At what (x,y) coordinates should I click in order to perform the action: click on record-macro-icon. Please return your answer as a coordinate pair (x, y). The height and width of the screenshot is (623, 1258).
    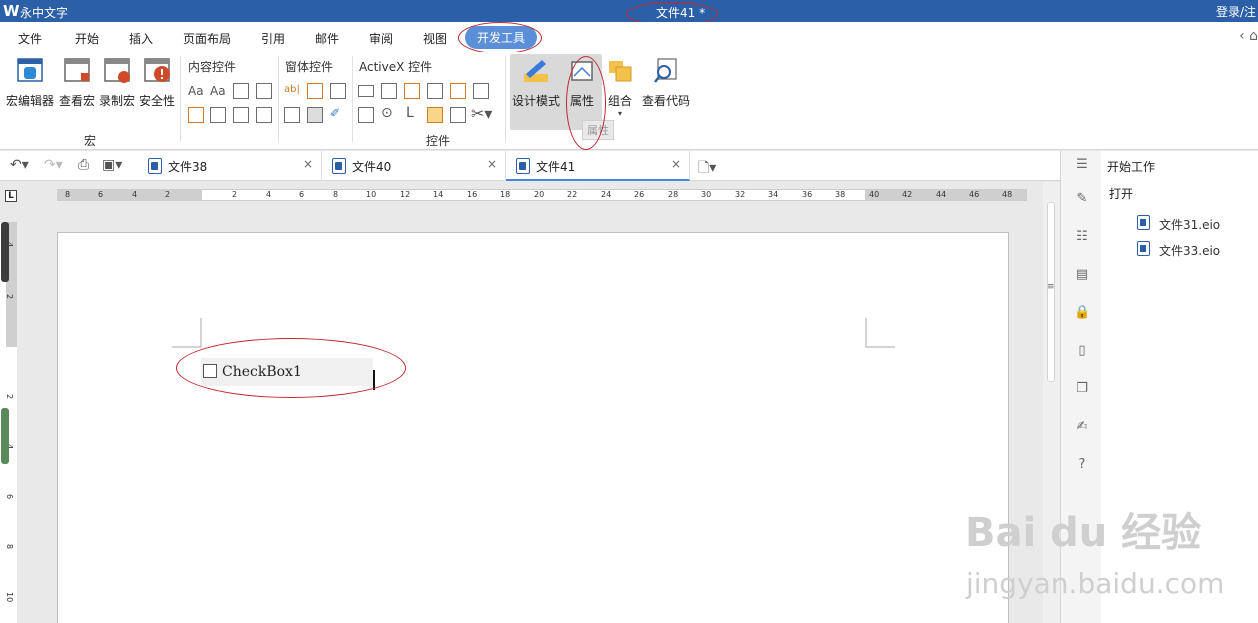
    Looking at the image, I should click on (117, 70).